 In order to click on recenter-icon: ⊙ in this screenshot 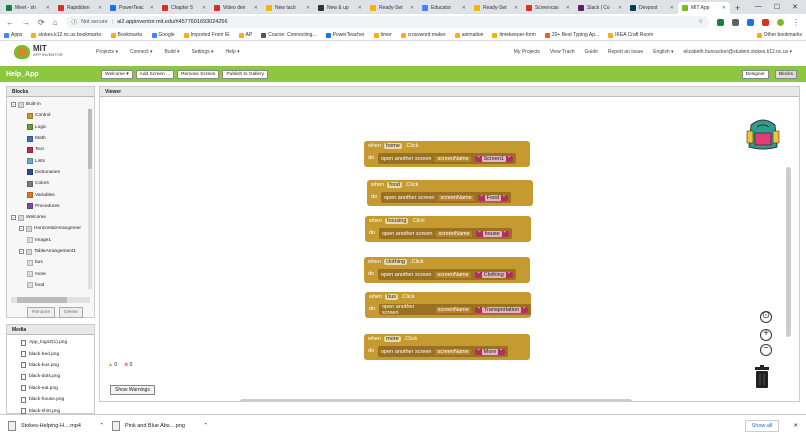, I will do `click(766, 317)`.